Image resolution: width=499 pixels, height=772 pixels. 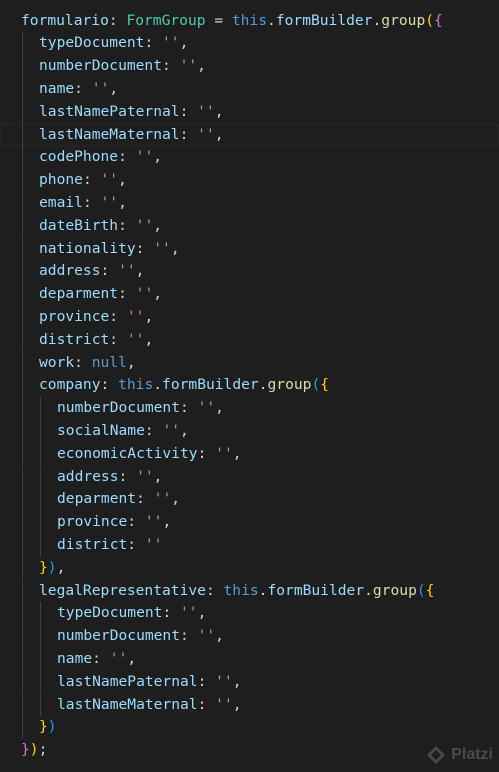 What do you see at coordinates (430, 590) in the screenshot?
I see `bracket: {` at bounding box center [430, 590].